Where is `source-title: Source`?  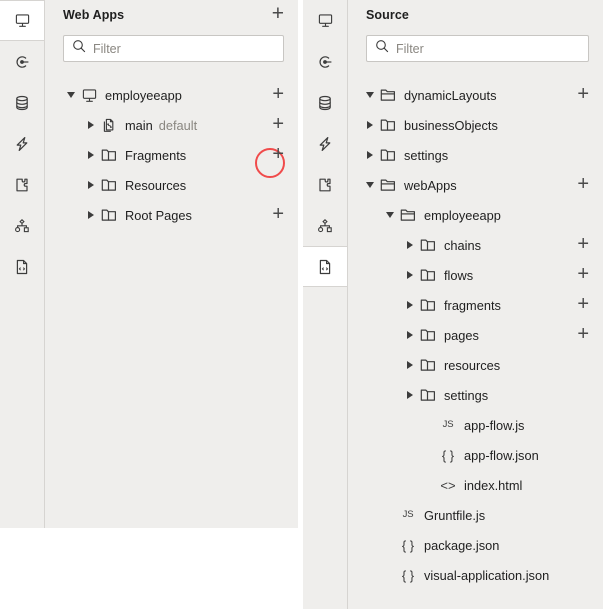
source-title: Source is located at coordinates (387, 15).